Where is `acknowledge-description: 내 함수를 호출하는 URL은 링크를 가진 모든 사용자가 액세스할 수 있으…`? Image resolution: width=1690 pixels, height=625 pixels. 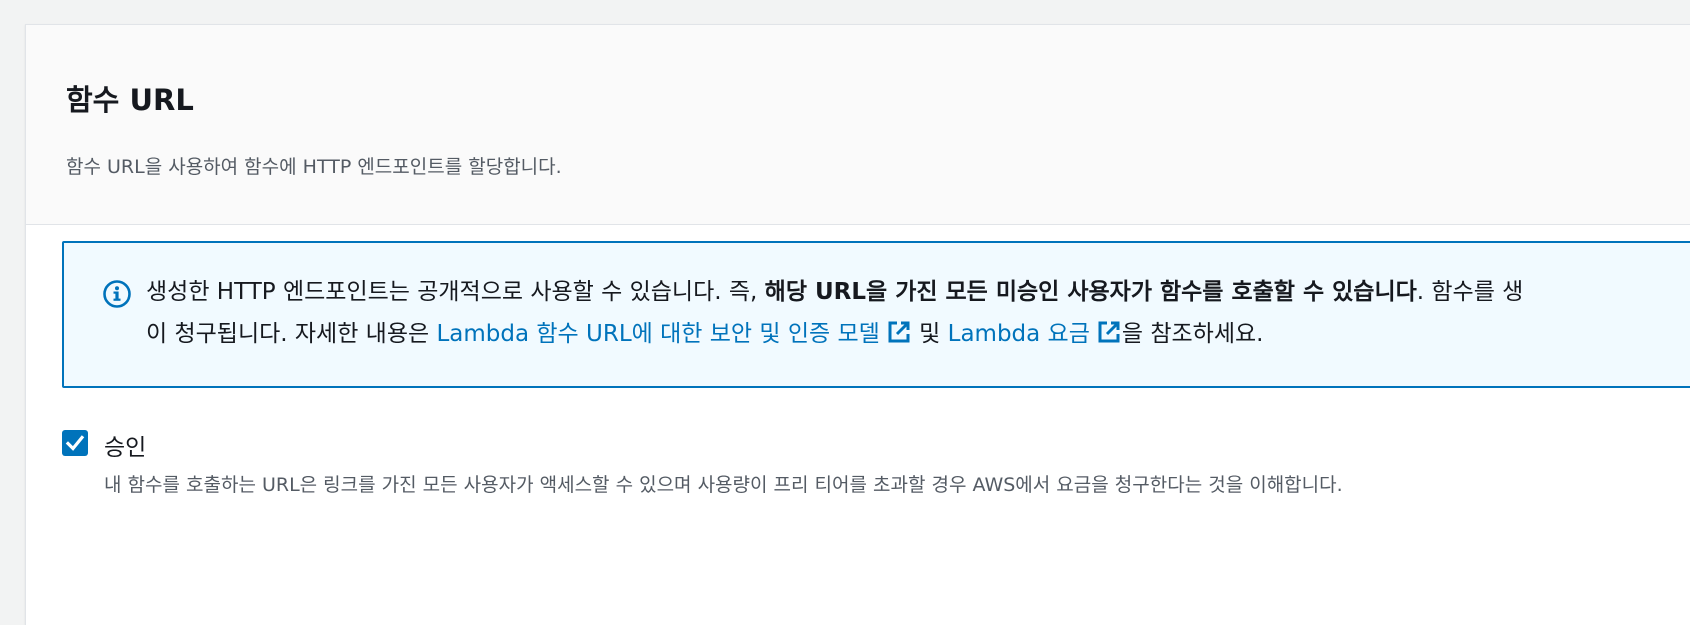 acknowledge-description: 내 함수를 호출하는 URL은 링크를 가진 모든 사용자가 액세스할 수 있으… is located at coordinates (723, 485).